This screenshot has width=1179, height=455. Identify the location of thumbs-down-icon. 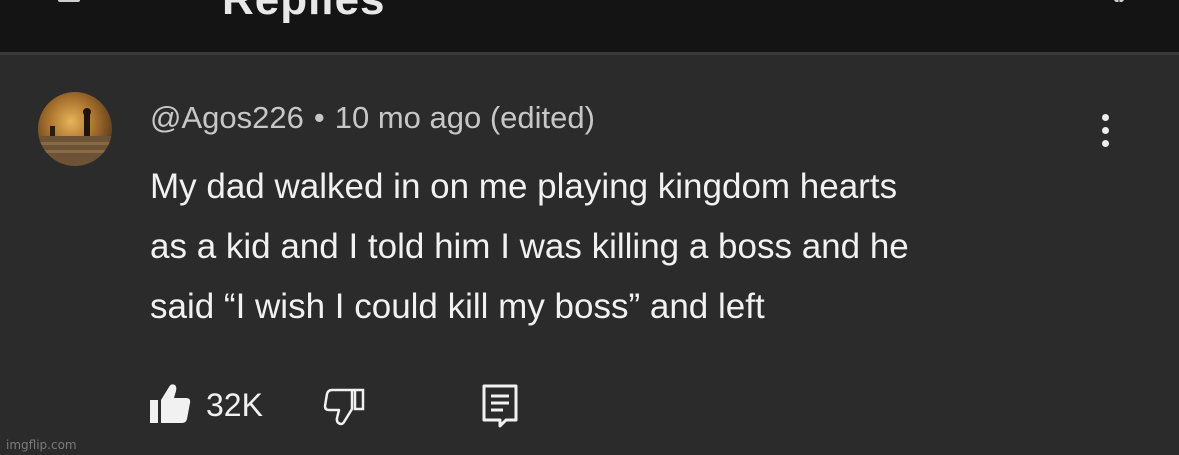
(344, 411).